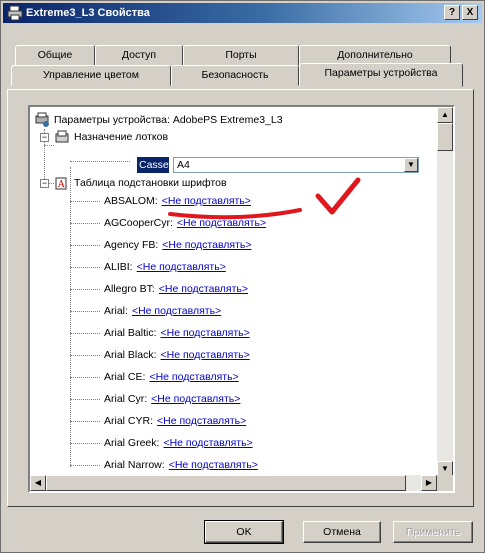 This screenshot has width=485, height=553. Describe the element at coordinates (88, 13) in the screenshot. I see `window-title: Extreme3_L3 Свойства` at that location.